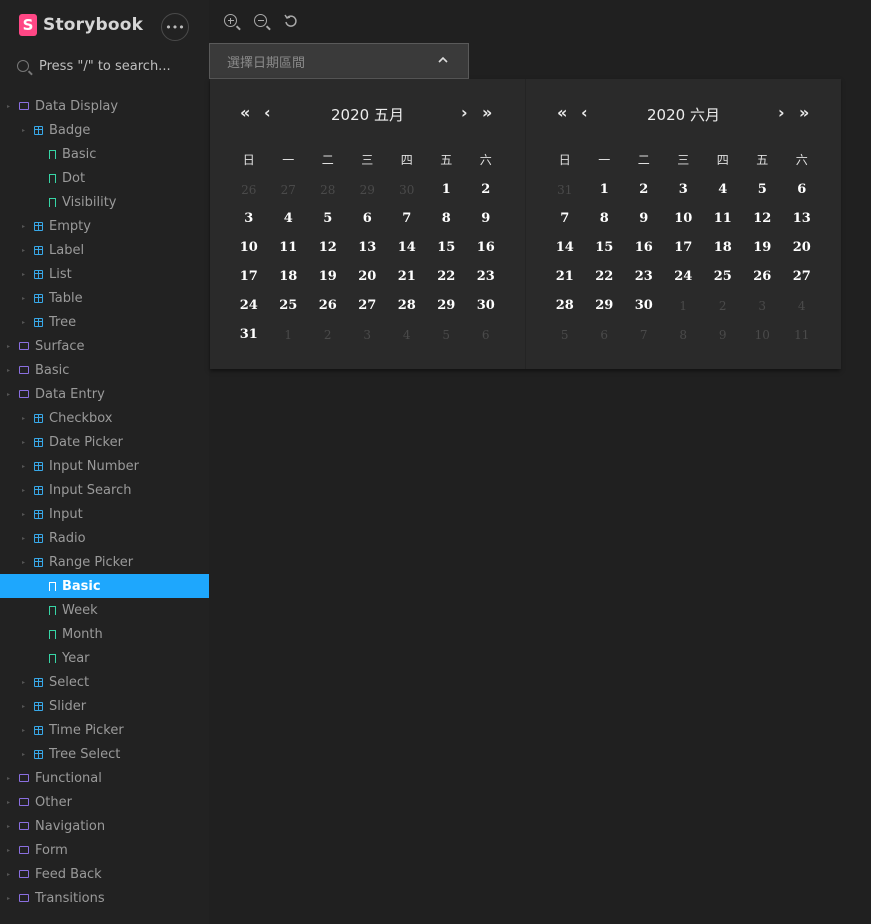 The image size is (871, 924). What do you see at coordinates (263, 23) in the screenshot?
I see `zoom-out-icon` at bounding box center [263, 23].